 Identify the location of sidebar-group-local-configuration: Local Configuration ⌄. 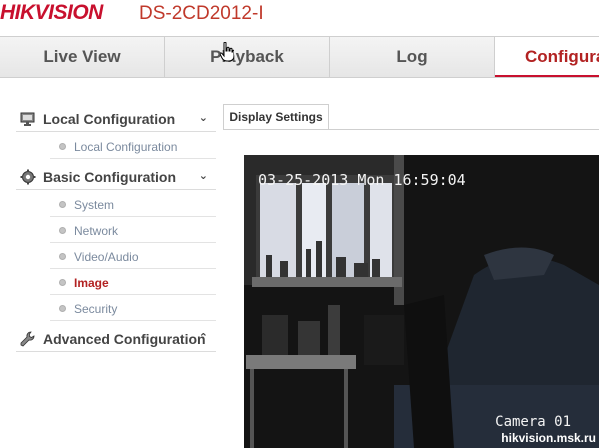
(116, 119).